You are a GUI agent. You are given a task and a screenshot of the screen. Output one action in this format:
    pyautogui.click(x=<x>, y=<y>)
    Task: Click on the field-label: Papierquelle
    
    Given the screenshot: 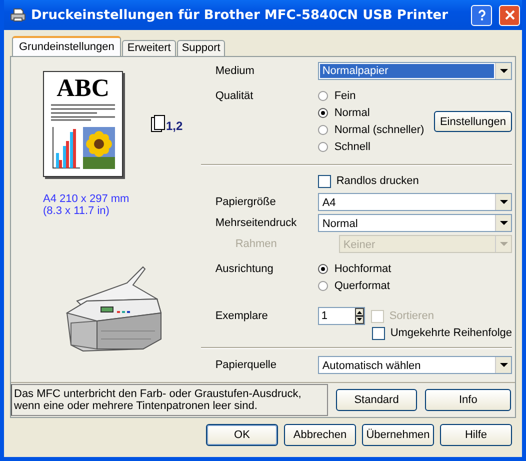 What is the action you would take?
    pyautogui.click(x=246, y=365)
    